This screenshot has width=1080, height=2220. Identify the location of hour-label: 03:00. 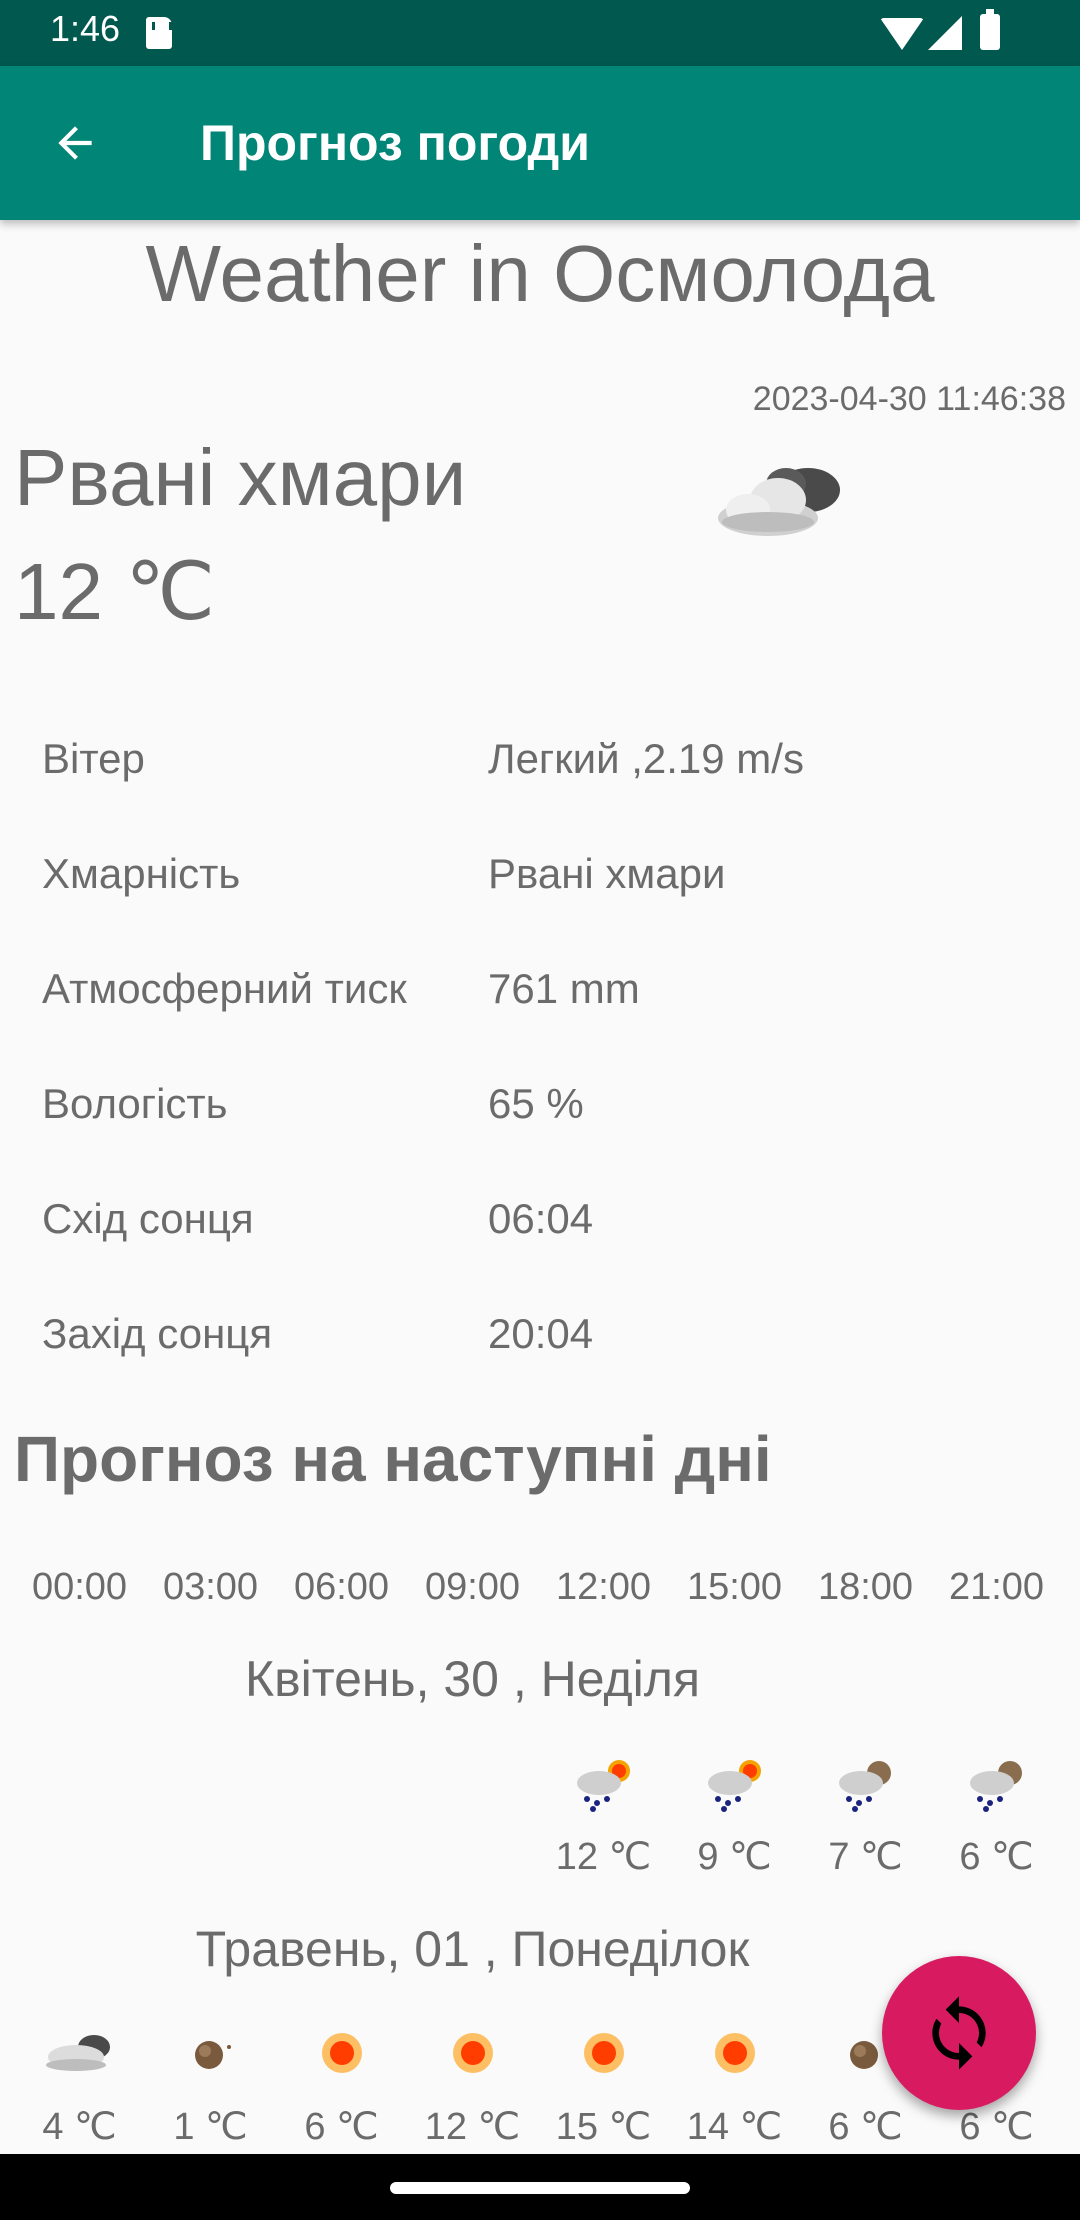
(210, 1587).